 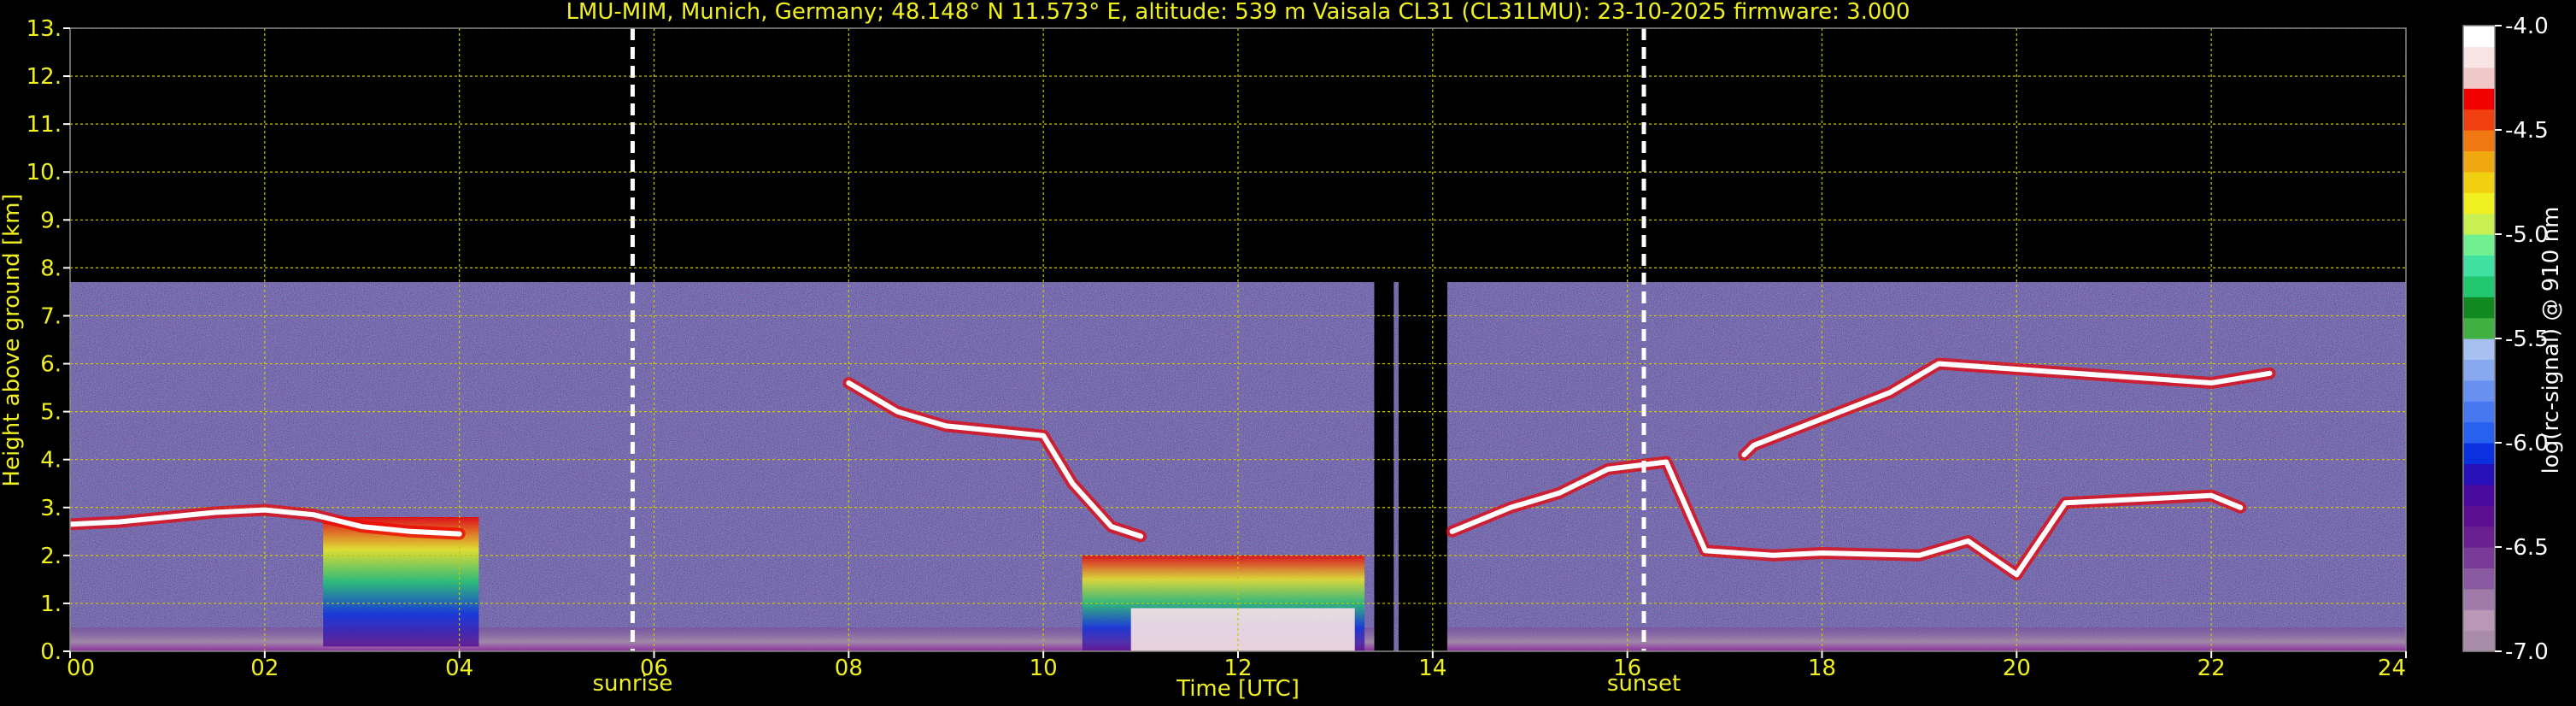 I want to click on x-tick-label: 16, so click(x=1627, y=668).